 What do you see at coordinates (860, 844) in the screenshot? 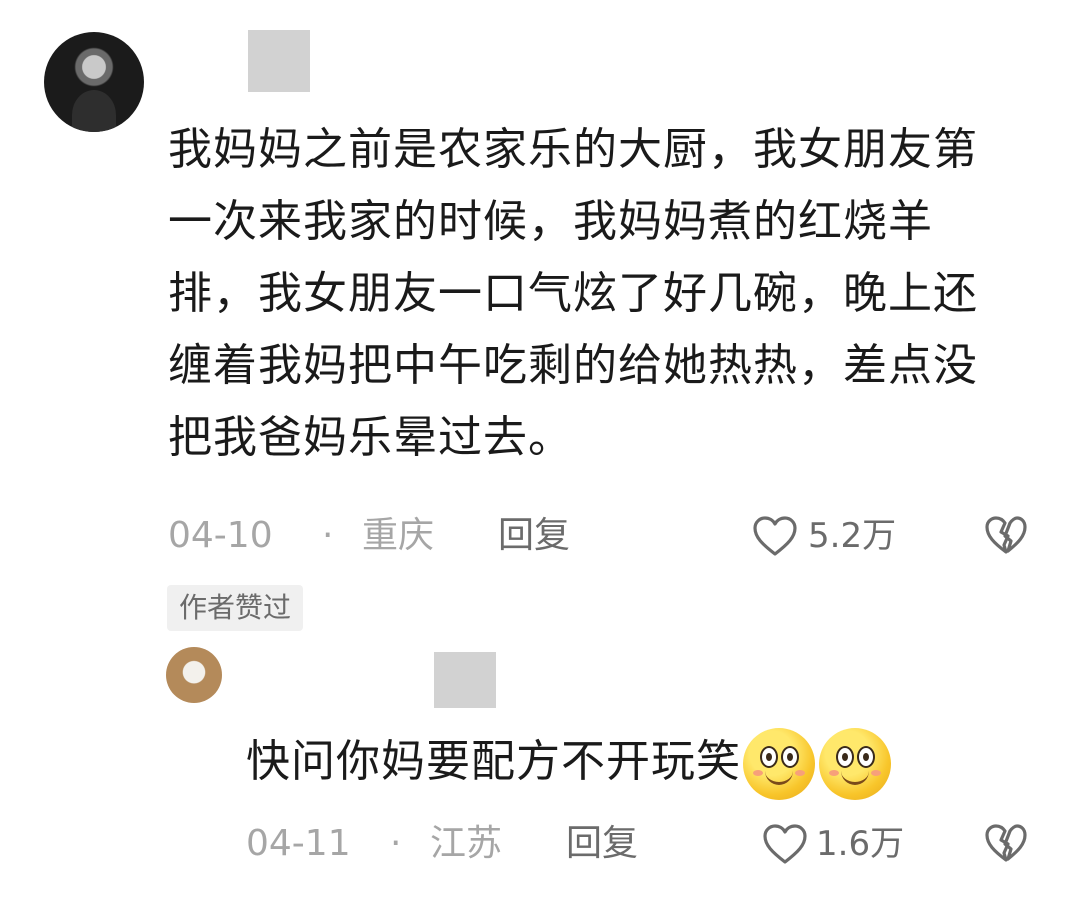
I see `reply-like-count: 1.6万` at bounding box center [860, 844].